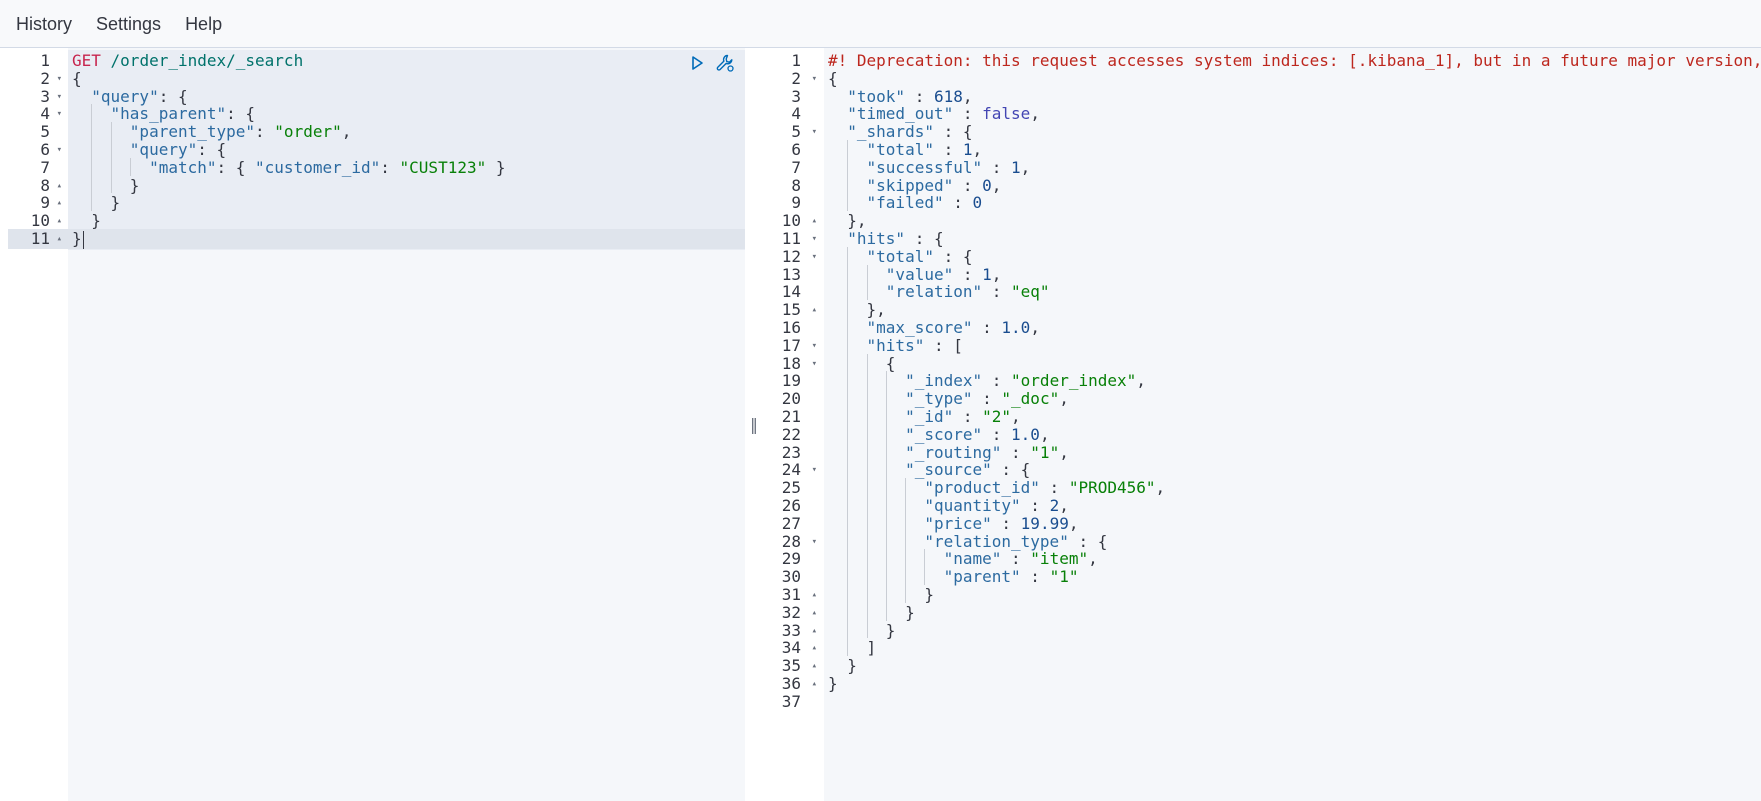 The height and width of the screenshot is (801, 1761). I want to click on response-token-num: 1.0, so click(1025, 434).